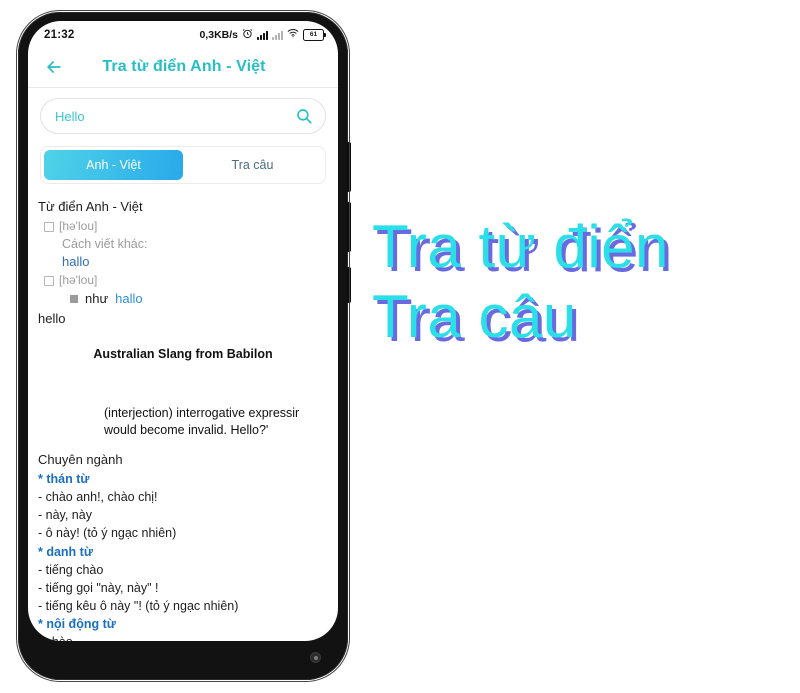  Describe the element at coordinates (293, 35) in the screenshot. I see `wifi-icon` at that location.